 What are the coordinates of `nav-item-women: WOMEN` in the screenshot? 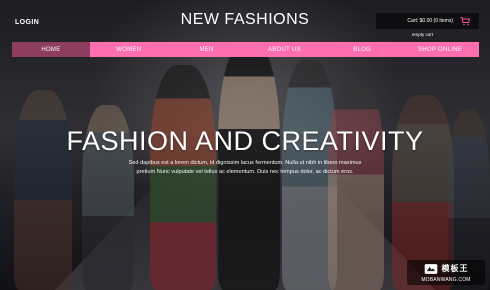 It's located at (129, 49).